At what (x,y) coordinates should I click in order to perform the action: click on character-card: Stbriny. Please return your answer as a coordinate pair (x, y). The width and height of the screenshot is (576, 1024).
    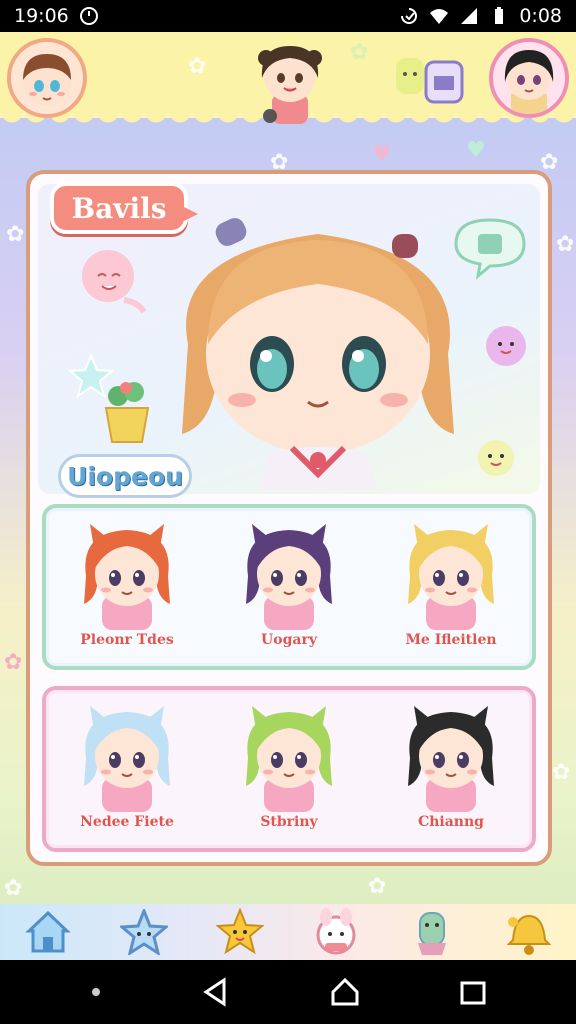
    Looking at the image, I should click on (289, 773).